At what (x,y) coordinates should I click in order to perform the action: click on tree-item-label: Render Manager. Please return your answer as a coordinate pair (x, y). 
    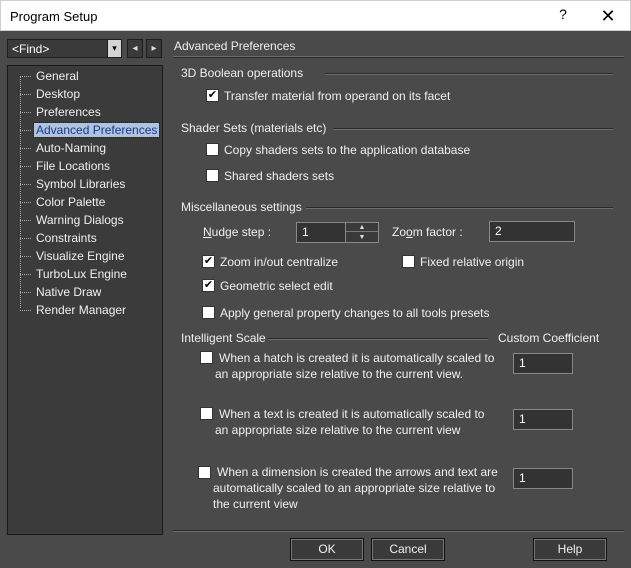
    Looking at the image, I should click on (81, 310).